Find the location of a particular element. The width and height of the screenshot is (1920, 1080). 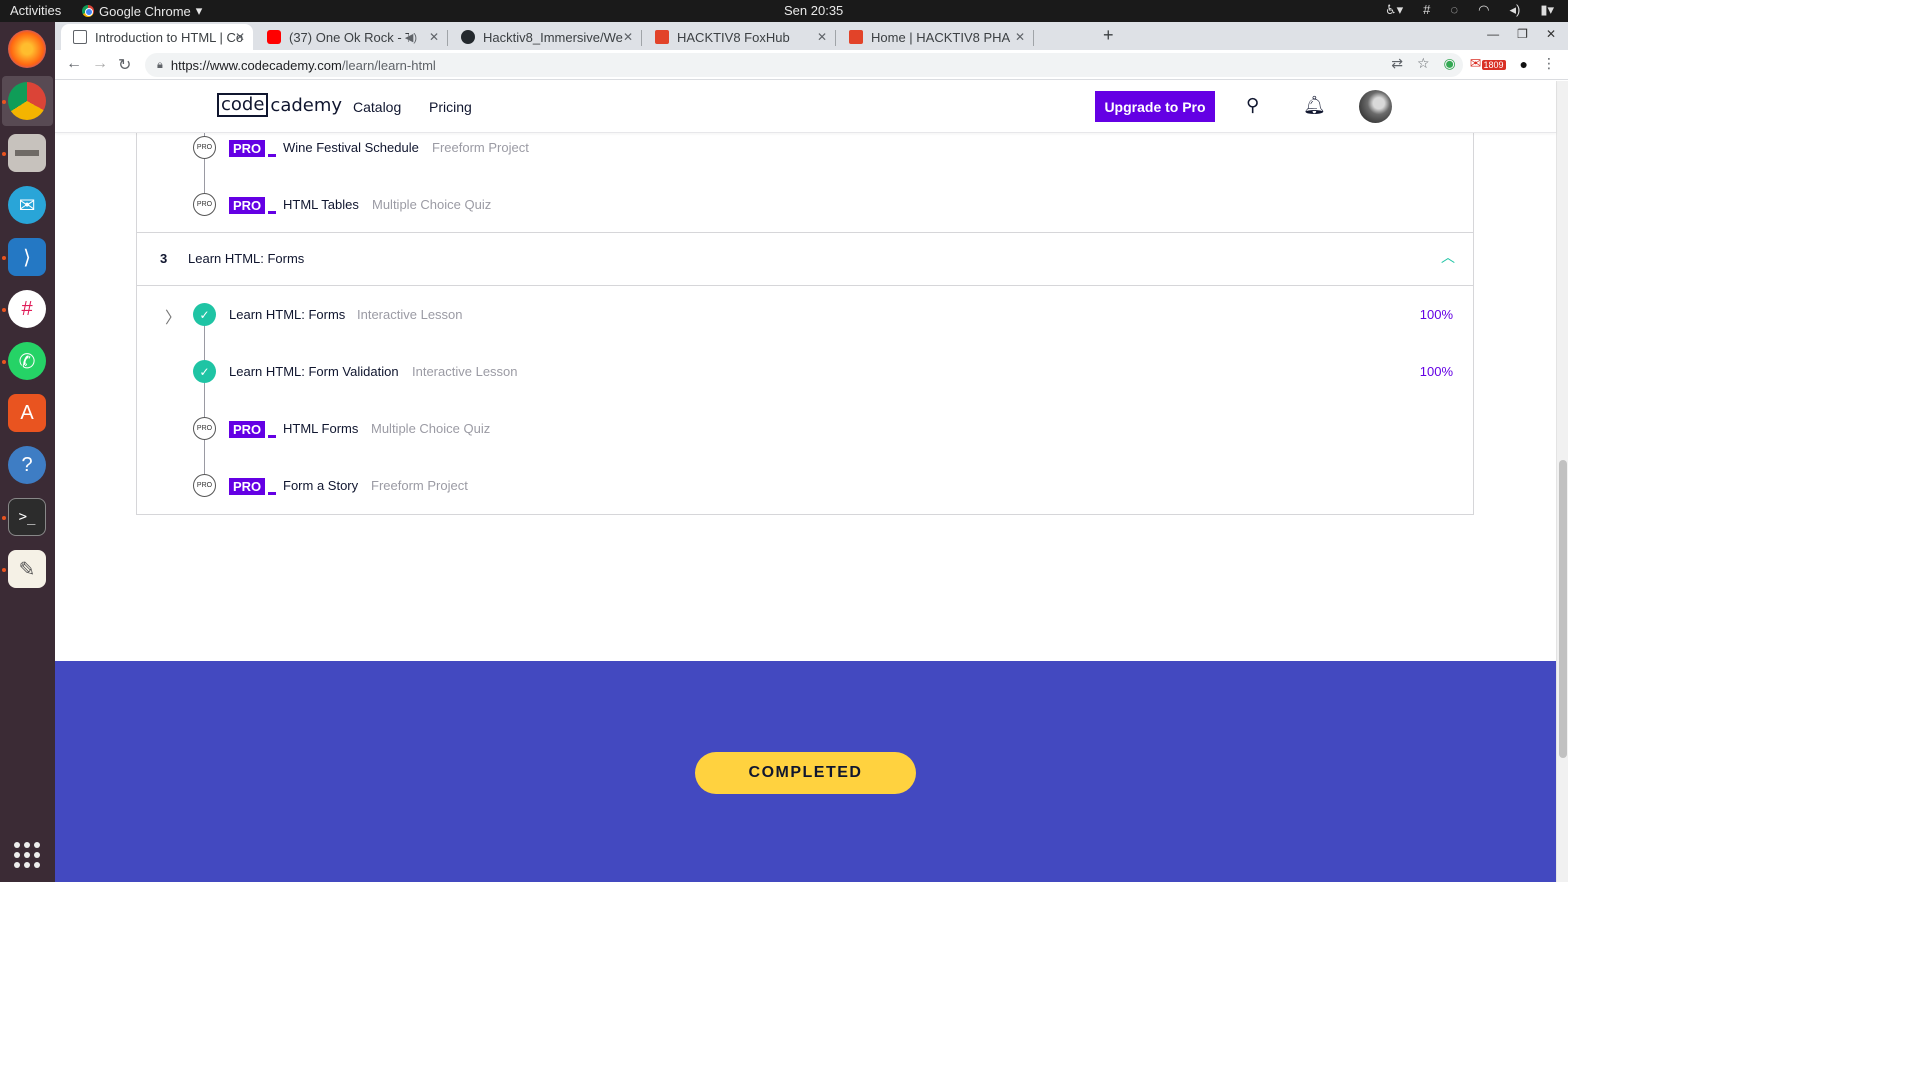

list-item: PRO PRO HTML Tables Multiple Choice Quiz is located at coordinates (805, 205).